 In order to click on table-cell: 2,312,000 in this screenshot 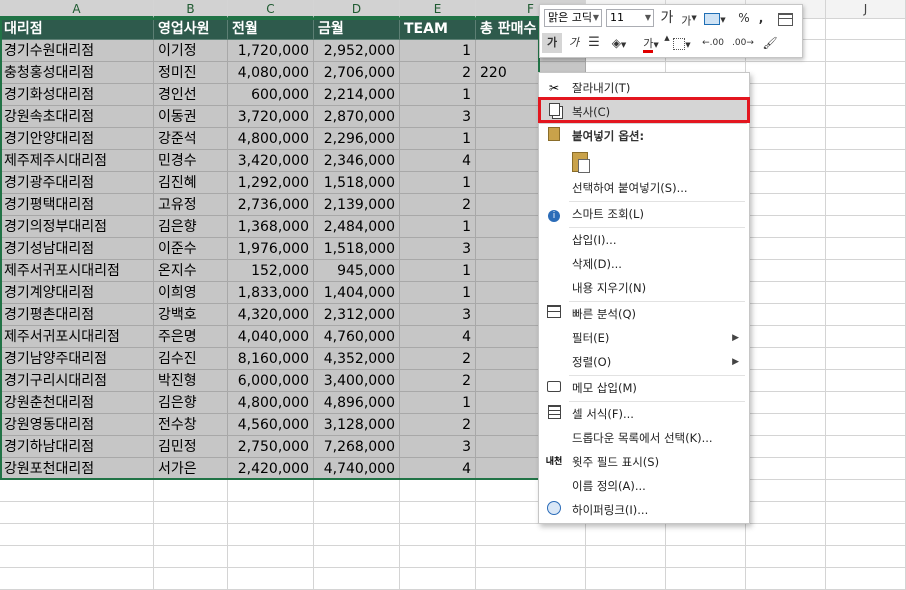, I will do `click(357, 315)`.